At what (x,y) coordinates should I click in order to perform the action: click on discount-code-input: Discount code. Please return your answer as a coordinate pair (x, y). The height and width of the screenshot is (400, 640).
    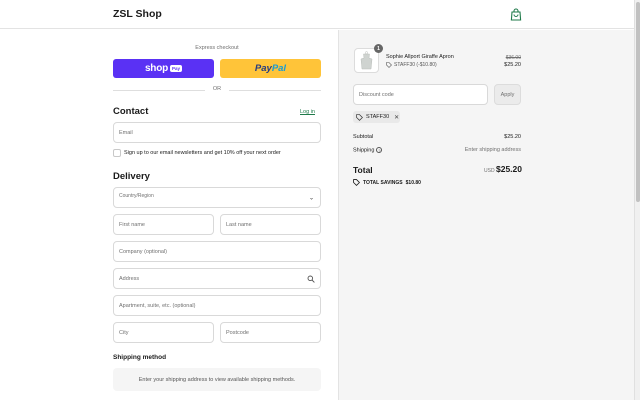
    Looking at the image, I should click on (420, 94).